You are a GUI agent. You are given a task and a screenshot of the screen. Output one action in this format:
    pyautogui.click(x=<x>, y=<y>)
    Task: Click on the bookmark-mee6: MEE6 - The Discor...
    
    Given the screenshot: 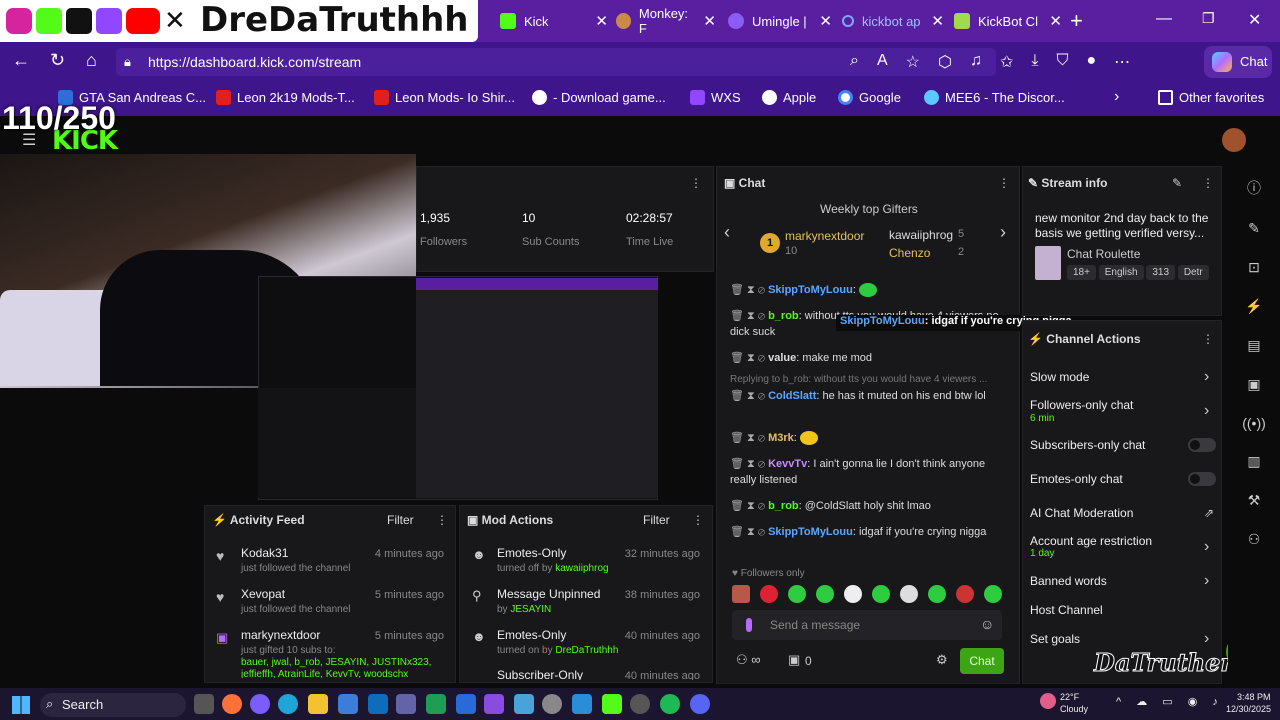 What is the action you would take?
    pyautogui.click(x=994, y=97)
    